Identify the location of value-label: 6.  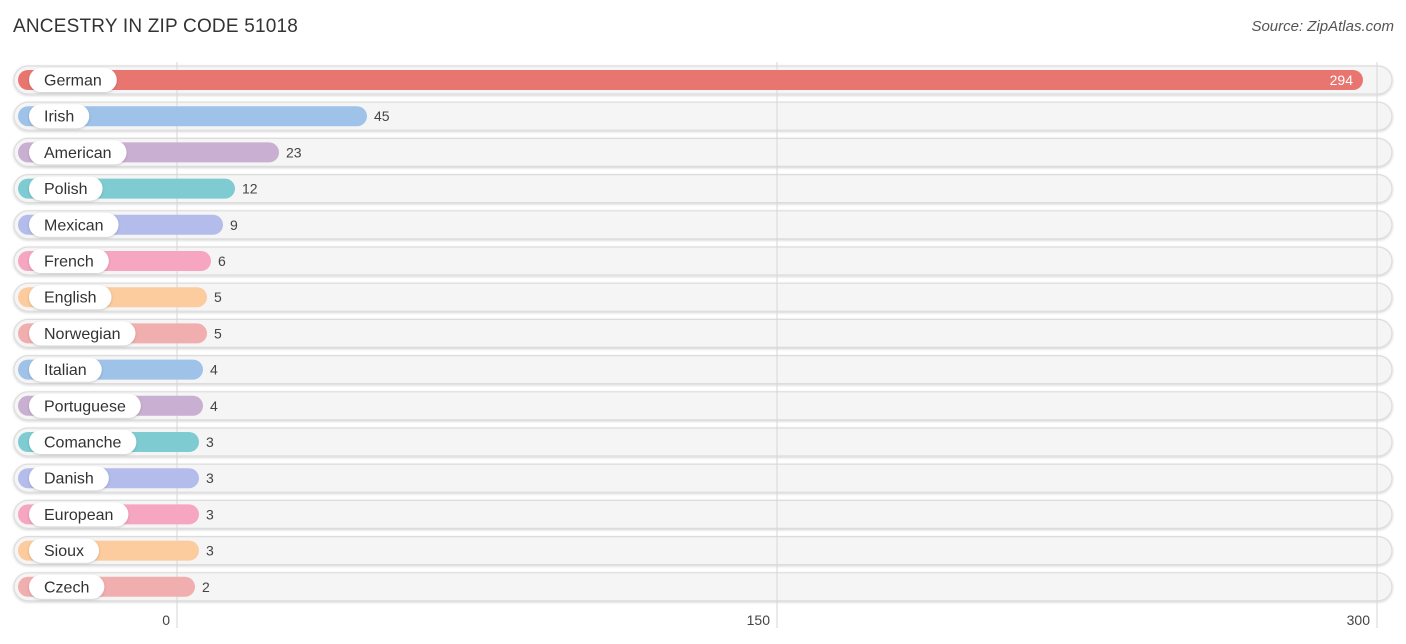
(222, 261).